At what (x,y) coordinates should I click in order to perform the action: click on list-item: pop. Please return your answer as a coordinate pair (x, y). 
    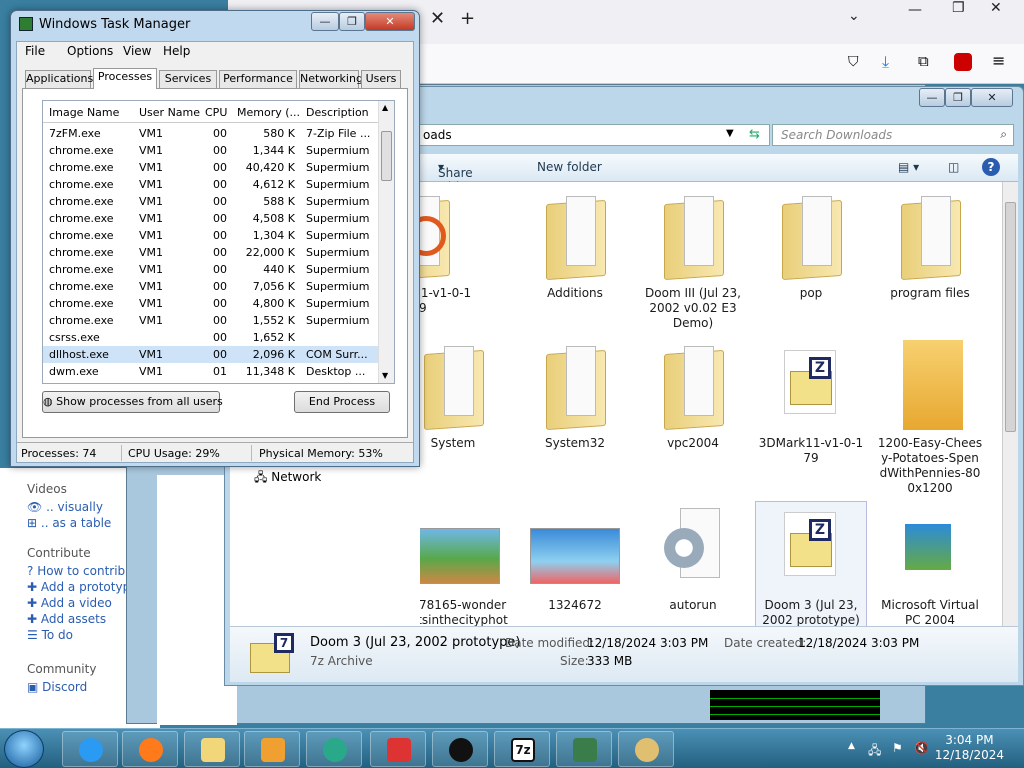
    Looking at the image, I should click on (811, 245).